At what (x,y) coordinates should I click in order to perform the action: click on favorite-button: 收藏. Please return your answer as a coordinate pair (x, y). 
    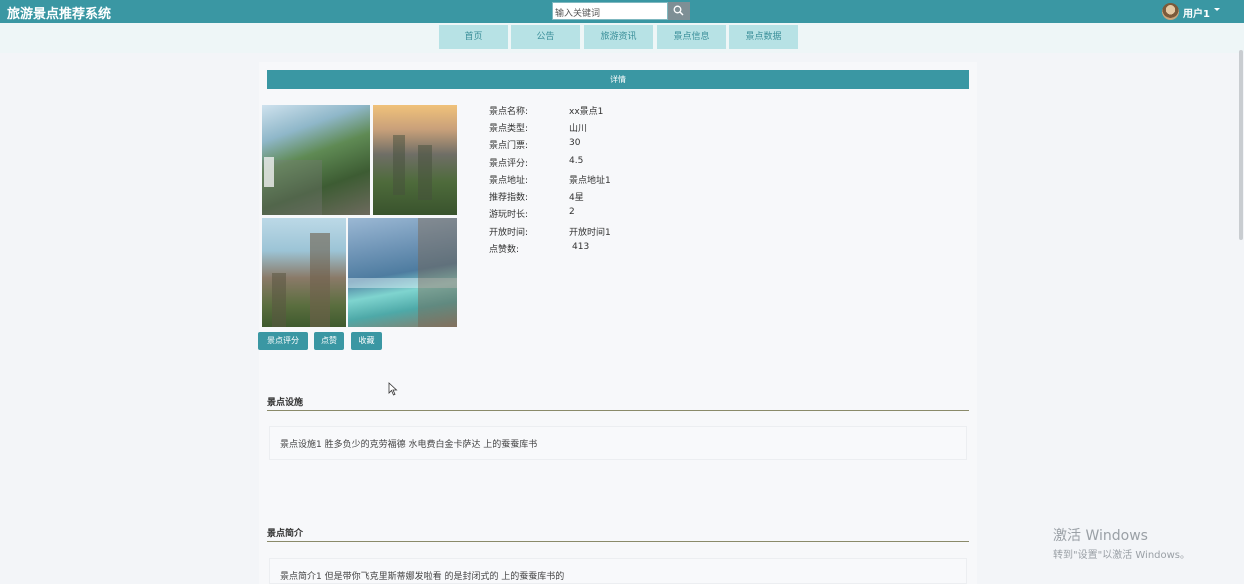
    Looking at the image, I should click on (366, 341).